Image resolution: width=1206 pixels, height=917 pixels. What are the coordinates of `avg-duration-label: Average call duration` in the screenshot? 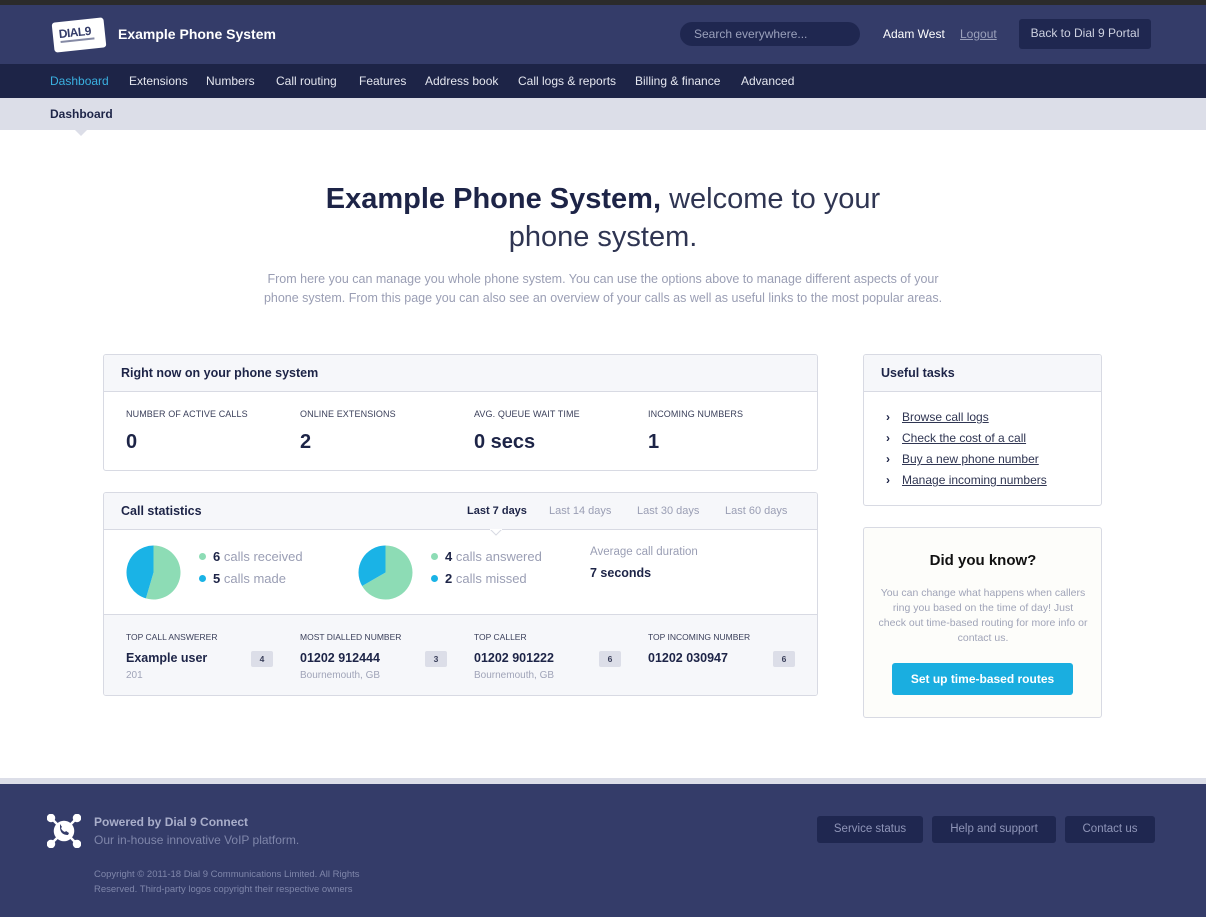 It's located at (644, 552).